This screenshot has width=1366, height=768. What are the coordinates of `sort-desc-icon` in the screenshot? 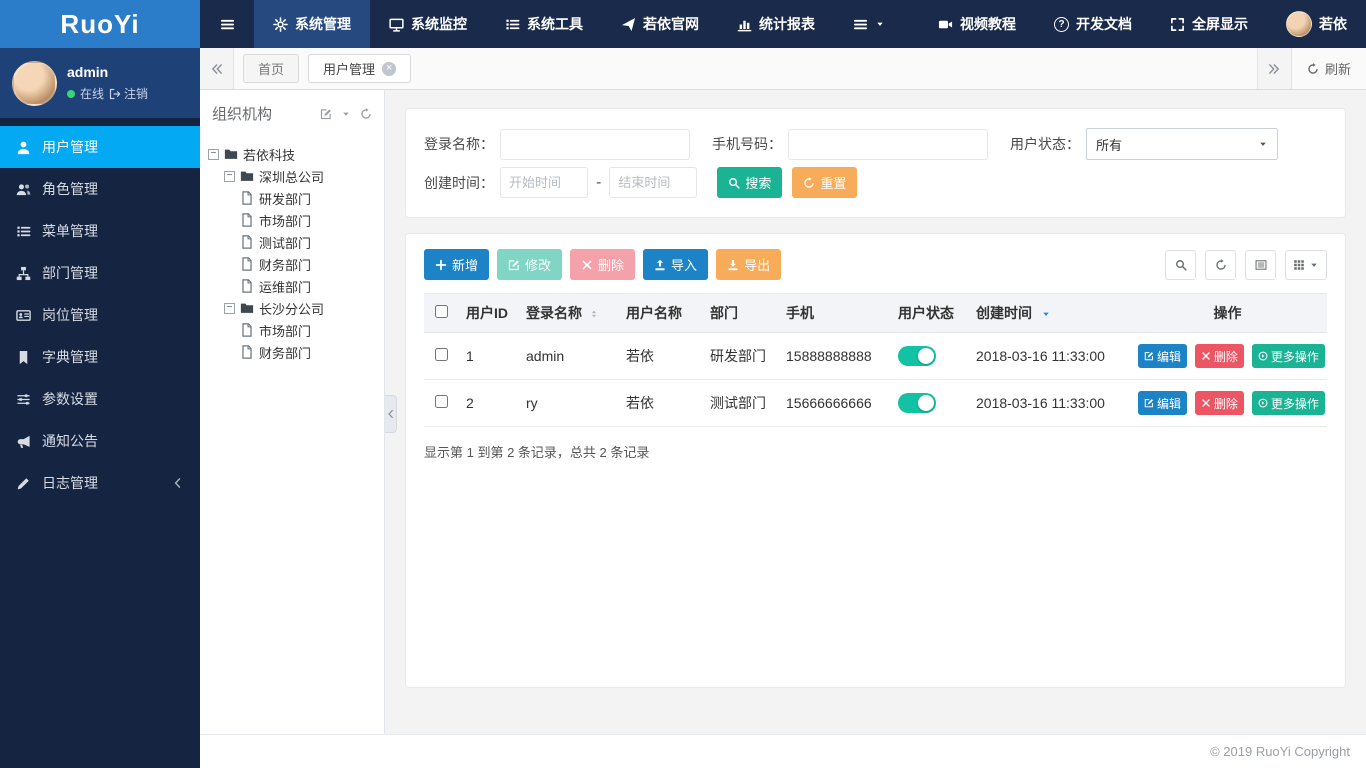 It's located at (1046, 314).